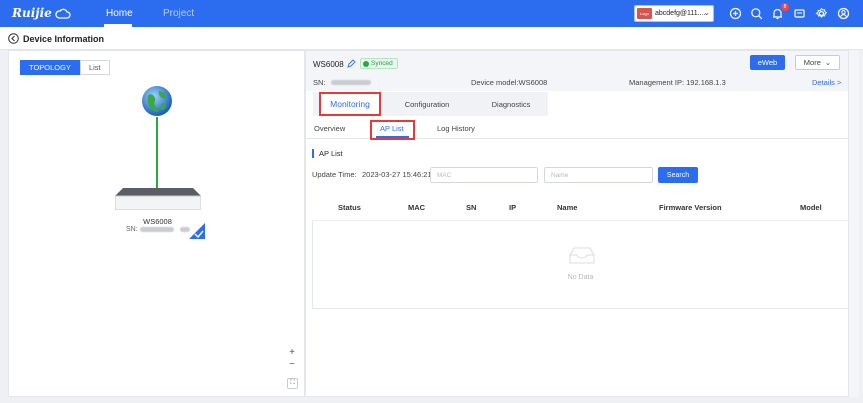 Image resolution: width=863 pixels, height=403 pixels. Describe the element at coordinates (157, 153) in the screenshot. I see `link-line` at that location.